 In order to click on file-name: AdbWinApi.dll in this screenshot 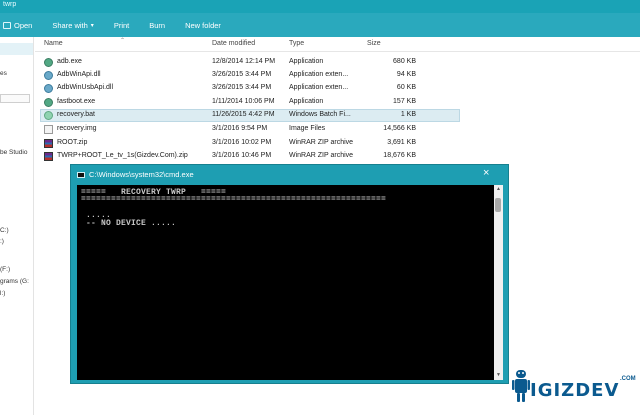, I will do `click(79, 74)`.